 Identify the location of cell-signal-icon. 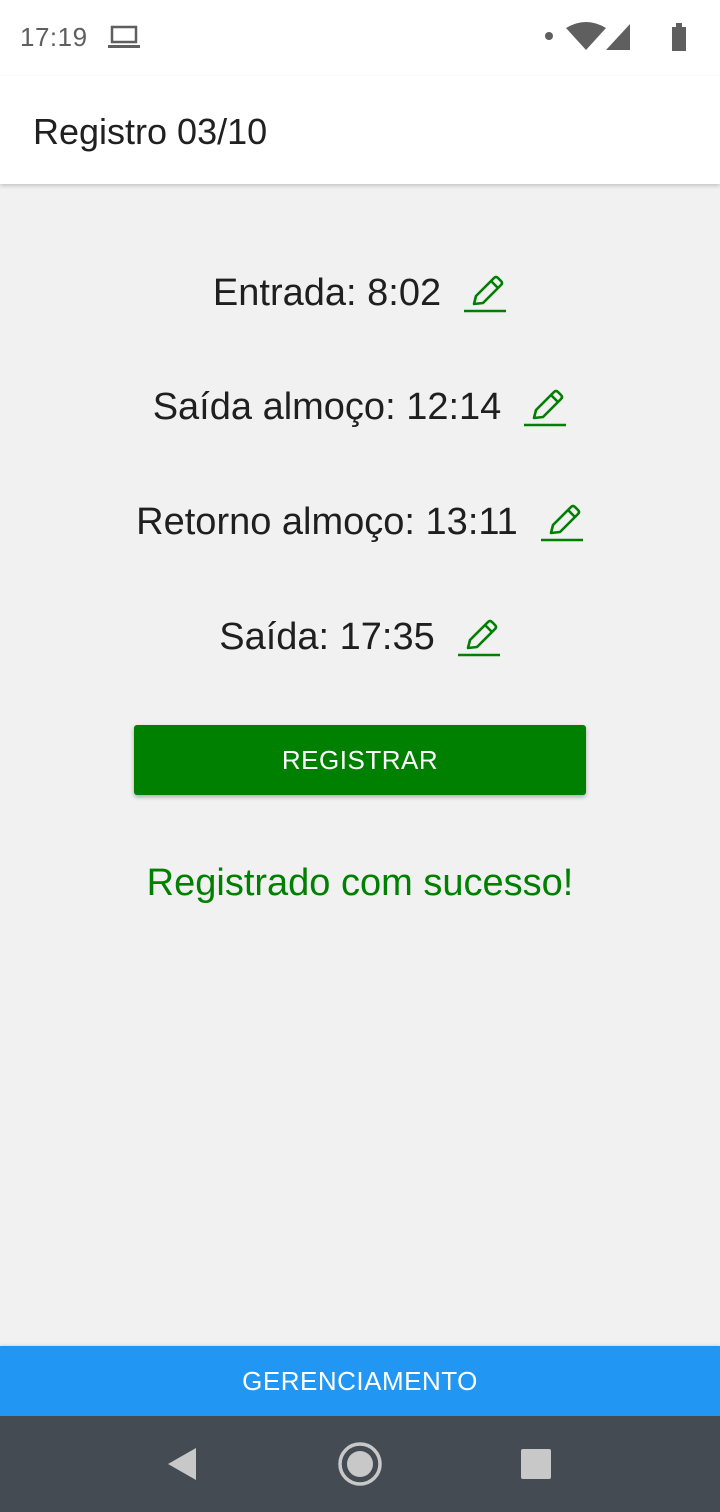
(618, 37).